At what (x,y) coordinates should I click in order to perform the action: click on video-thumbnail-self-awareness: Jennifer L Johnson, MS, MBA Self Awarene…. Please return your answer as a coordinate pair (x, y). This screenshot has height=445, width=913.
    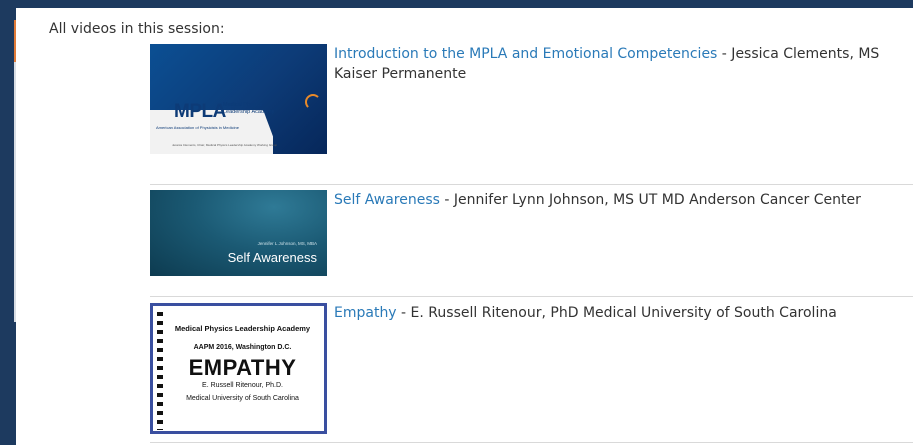
    Looking at the image, I should click on (238, 233).